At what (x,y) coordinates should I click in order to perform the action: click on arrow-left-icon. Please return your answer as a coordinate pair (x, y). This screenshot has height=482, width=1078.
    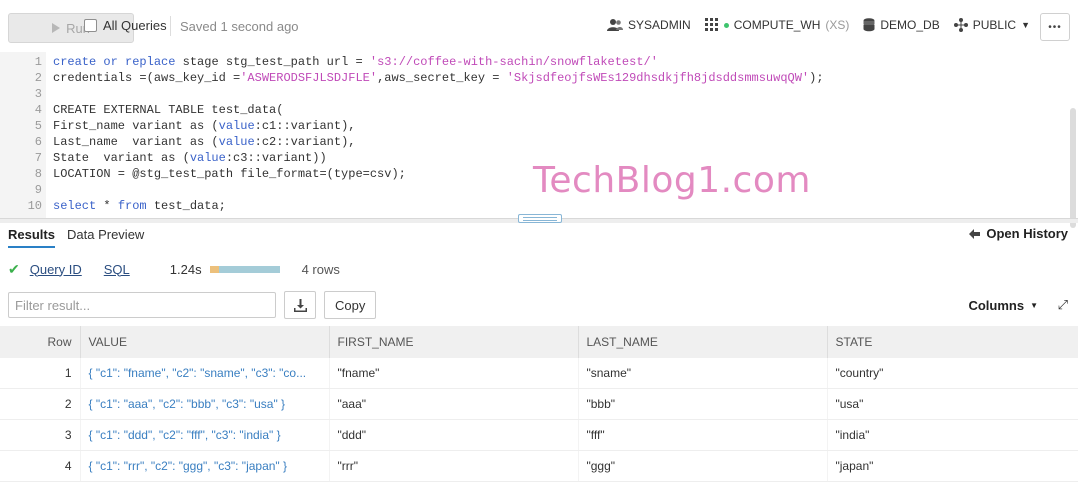
    Looking at the image, I should click on (975, 233).